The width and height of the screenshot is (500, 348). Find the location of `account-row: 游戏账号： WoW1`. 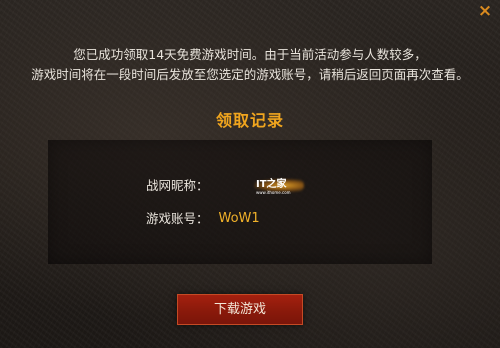

account-row: 游戏账号： WoW1 is located at coordinates (203, 218).